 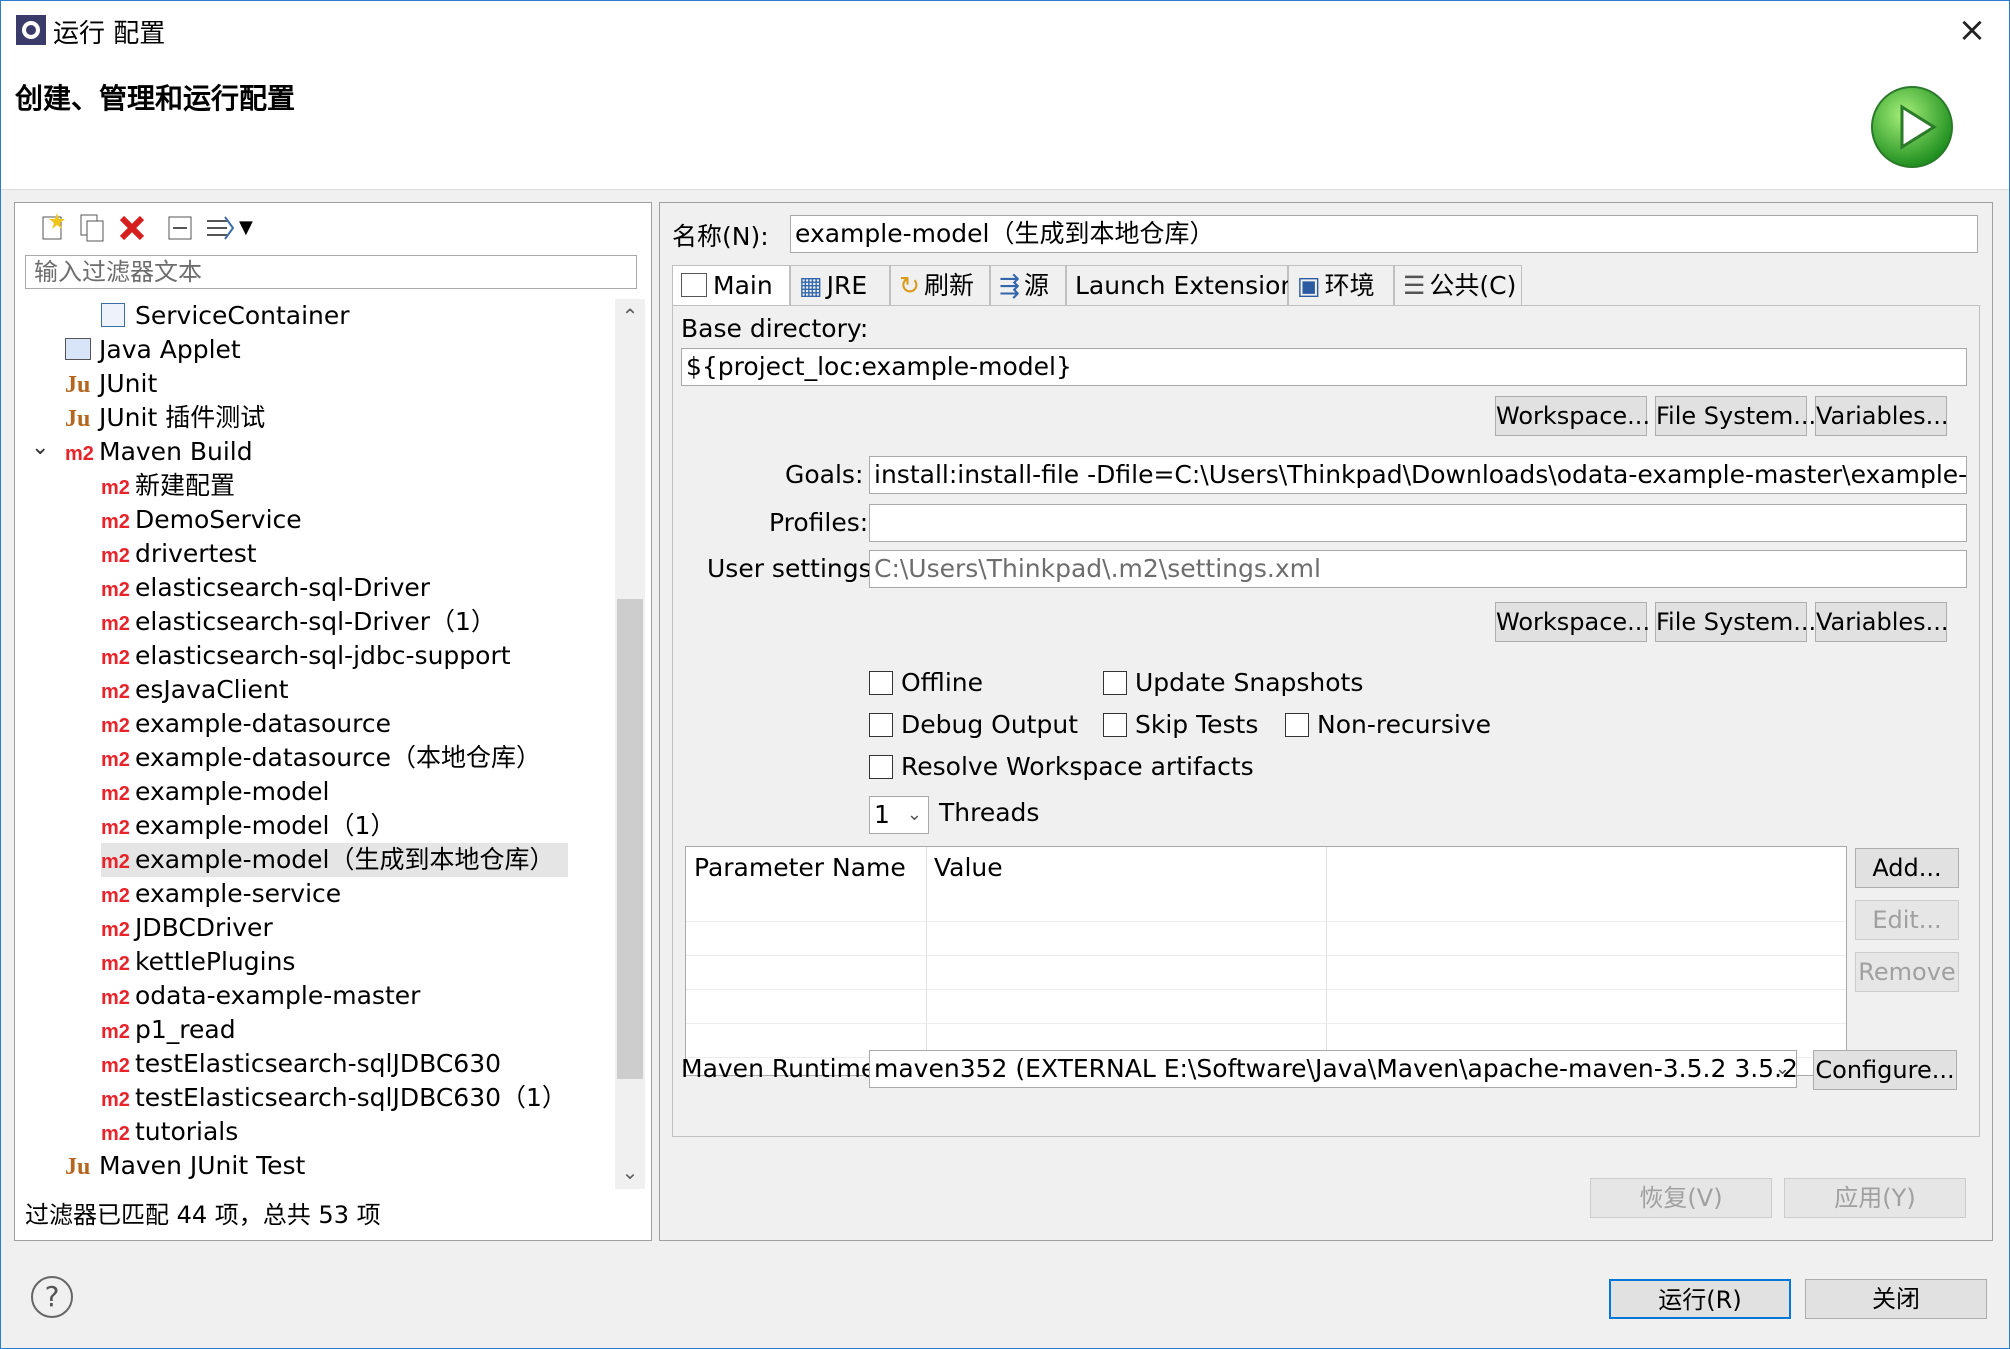 What do you see at coordinates (1414, 285) in the screenshot?
I see `common-tab-icon: ☰` at bounding box center [1414, 285].